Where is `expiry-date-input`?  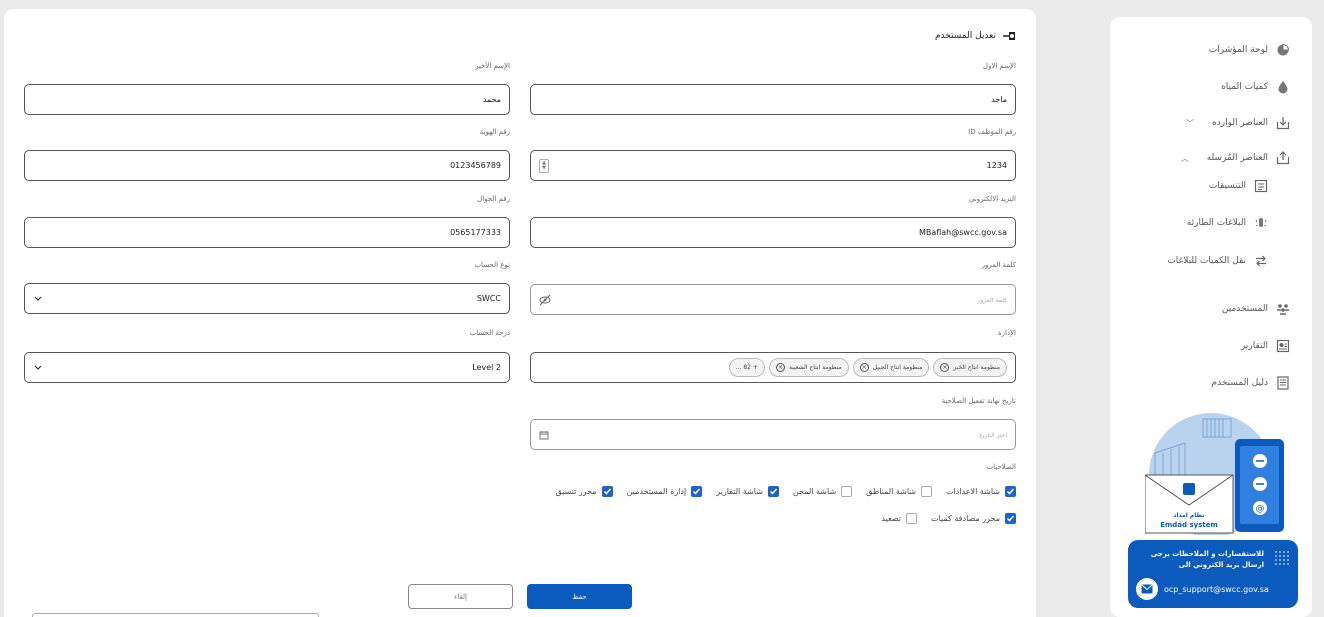
expiry-date-input is located at coordinates (773, 434).